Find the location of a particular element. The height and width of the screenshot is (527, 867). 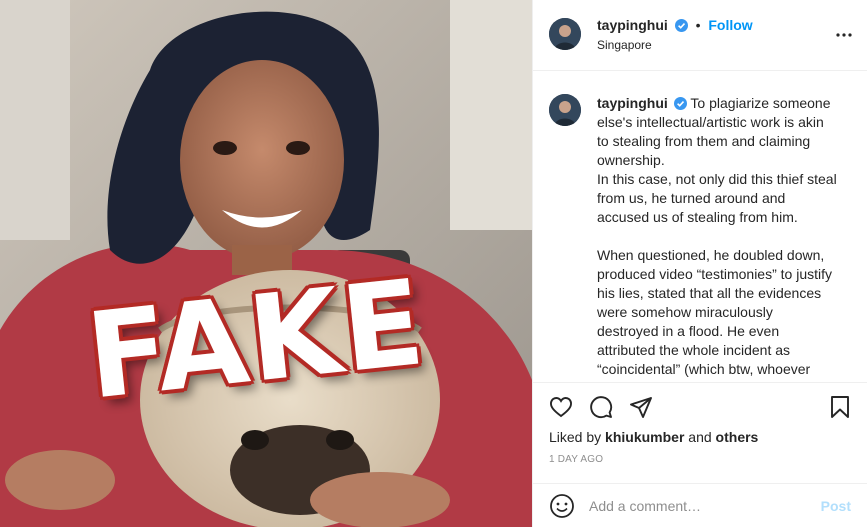

liked-by-and: and is located at coordinates (700, 437).